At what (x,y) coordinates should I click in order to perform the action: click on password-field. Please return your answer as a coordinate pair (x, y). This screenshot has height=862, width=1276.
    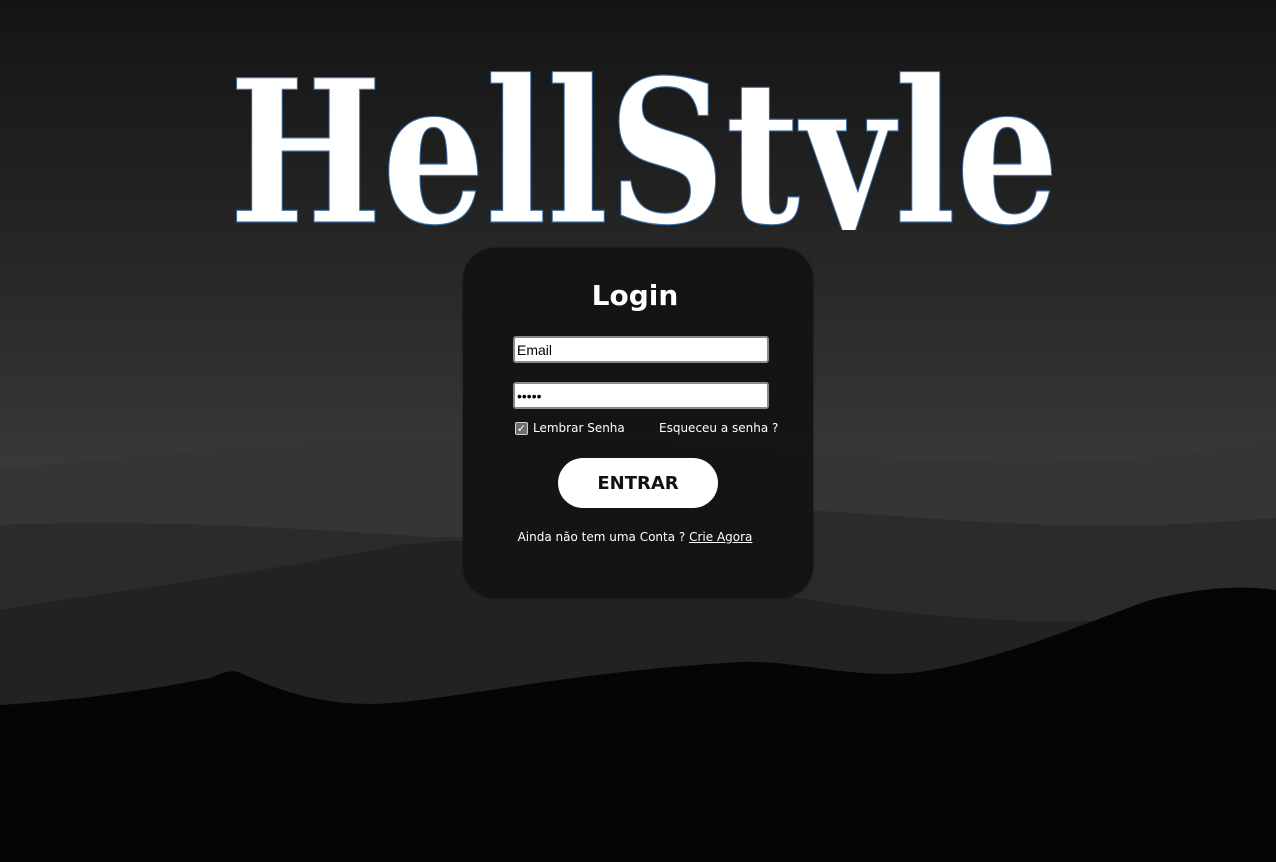
    Looking at the image, I should click on (641, 395).